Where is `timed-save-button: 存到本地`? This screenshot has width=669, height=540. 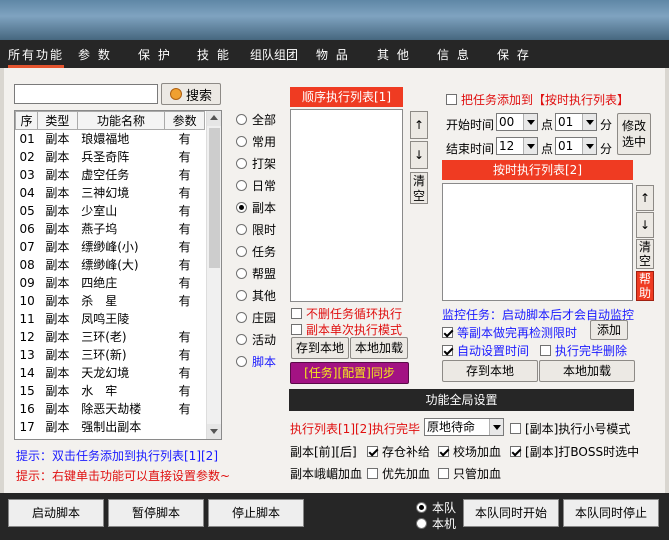 timed-save-button: 存到本地 is located at coordinates (490, 371).